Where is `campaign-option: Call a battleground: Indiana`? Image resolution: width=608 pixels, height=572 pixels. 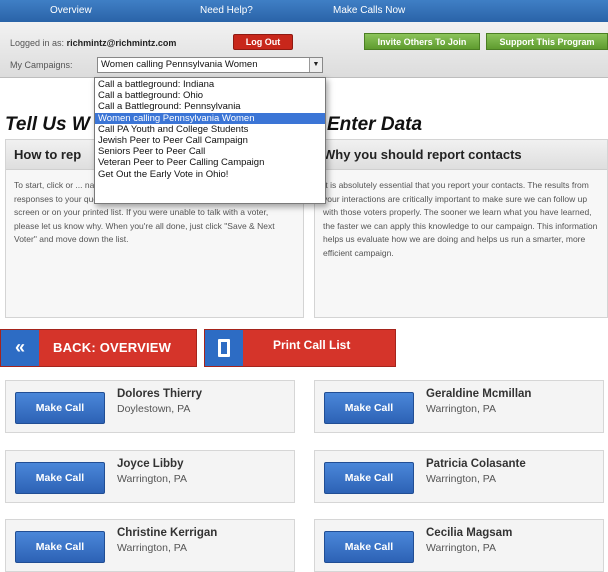 campaign-option: Call a battleground: Indiana is located at coordinates (210, 84).